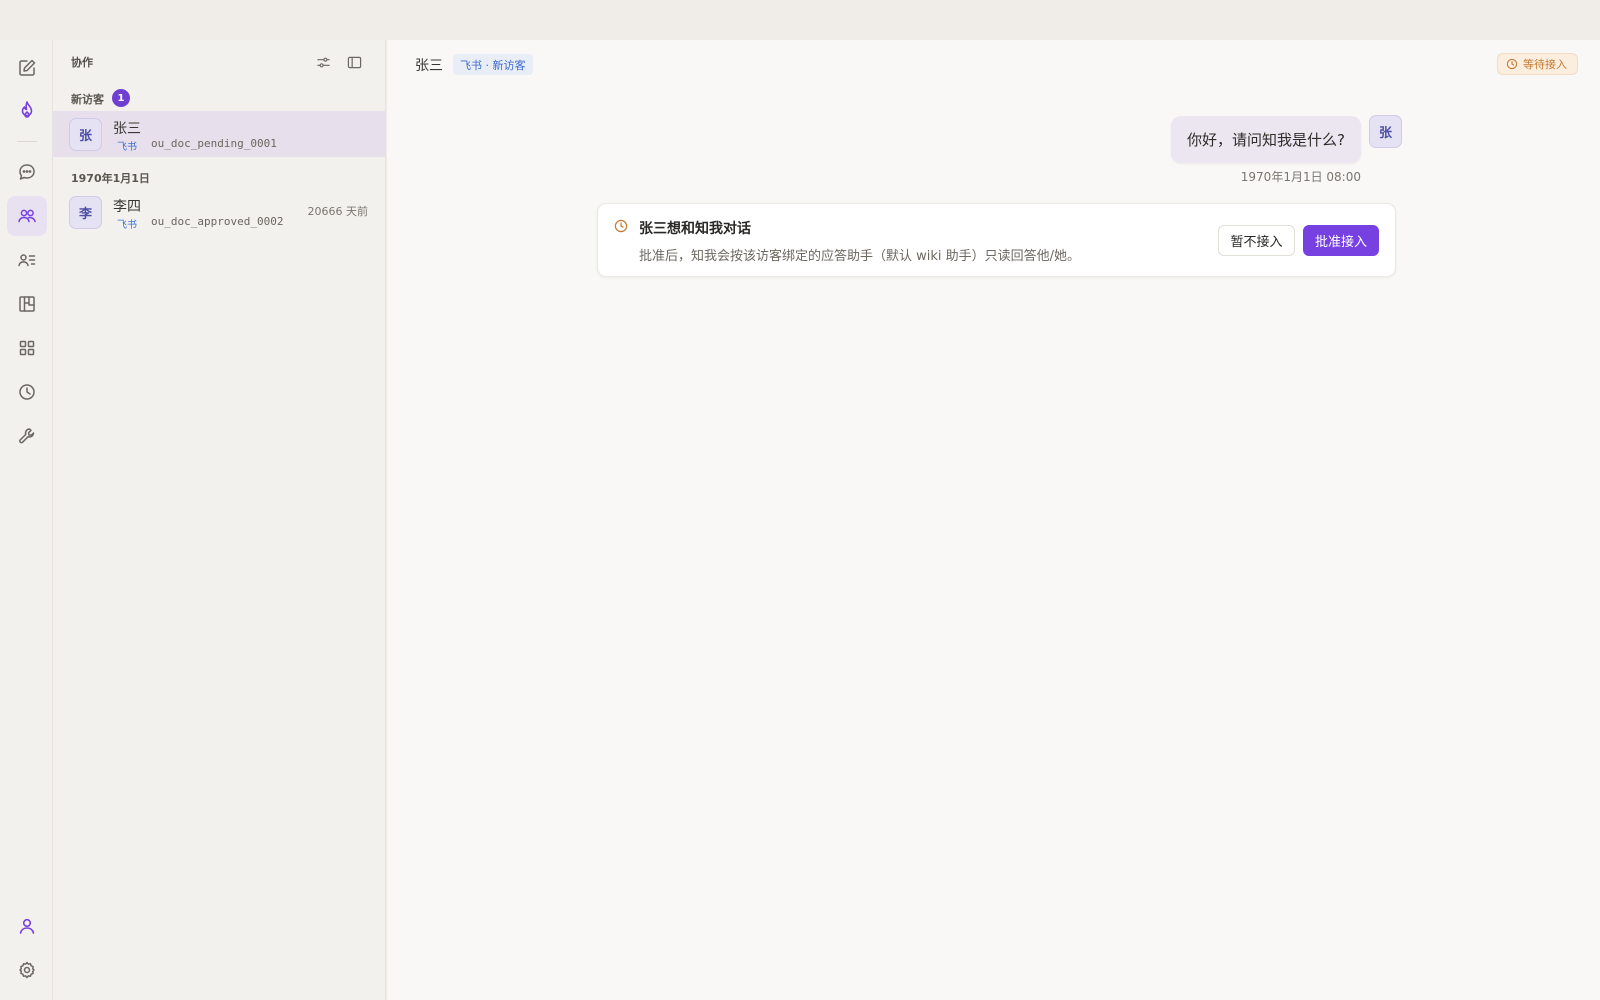  What do you see at coordinates (1300, 177) in the screenshot?
I see `message-timestamp: 1970年1月1日 08:00` at bounding box center [1300, 177].